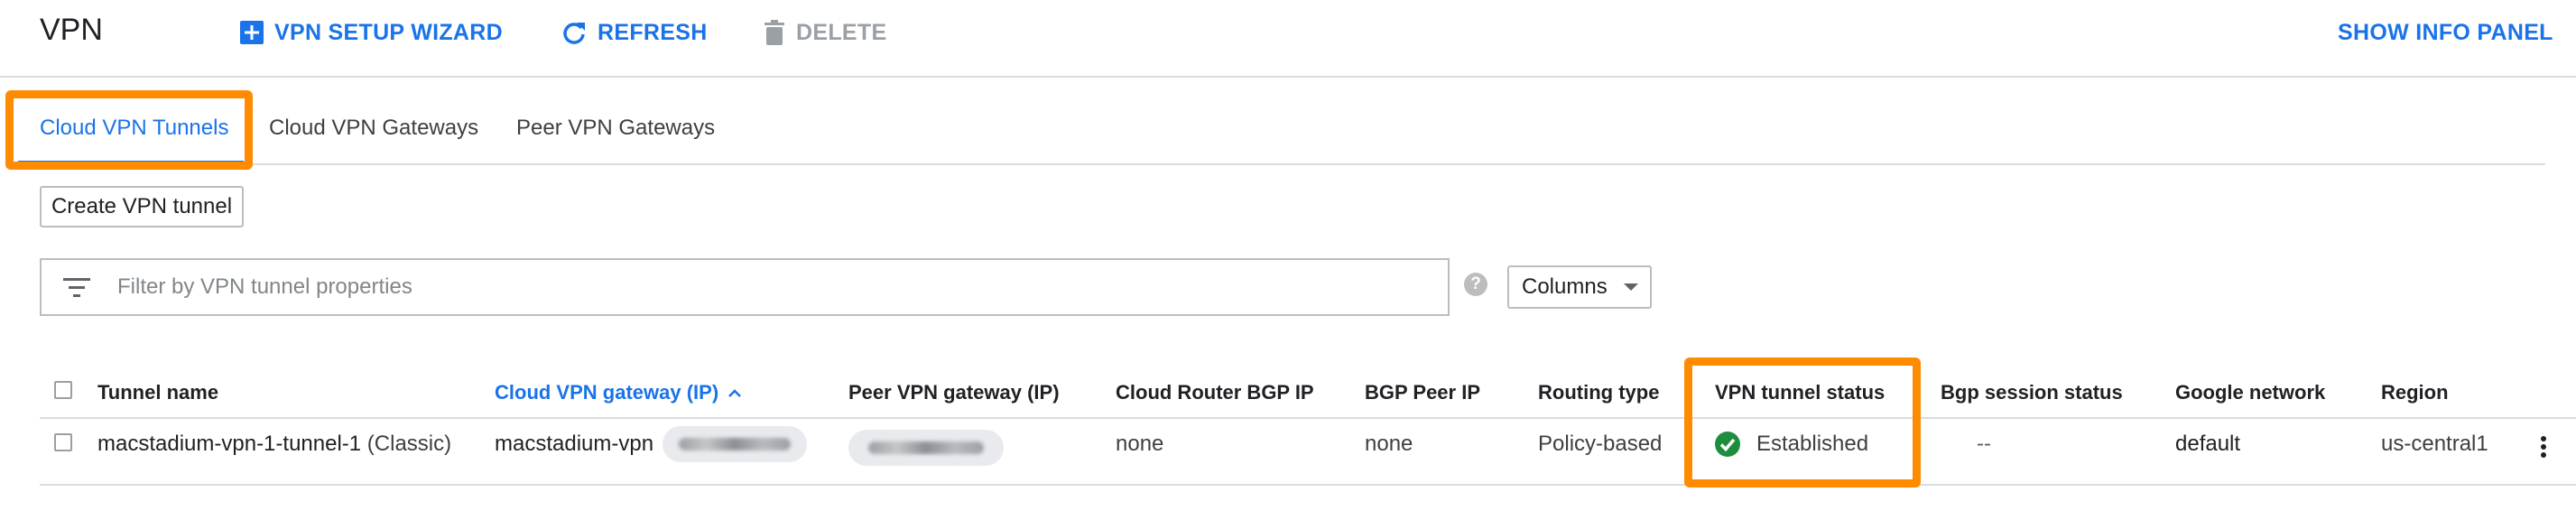 The height and width of the screenshot is (520, 2576). I want to click on tabs-divider, so click(1281, 164).